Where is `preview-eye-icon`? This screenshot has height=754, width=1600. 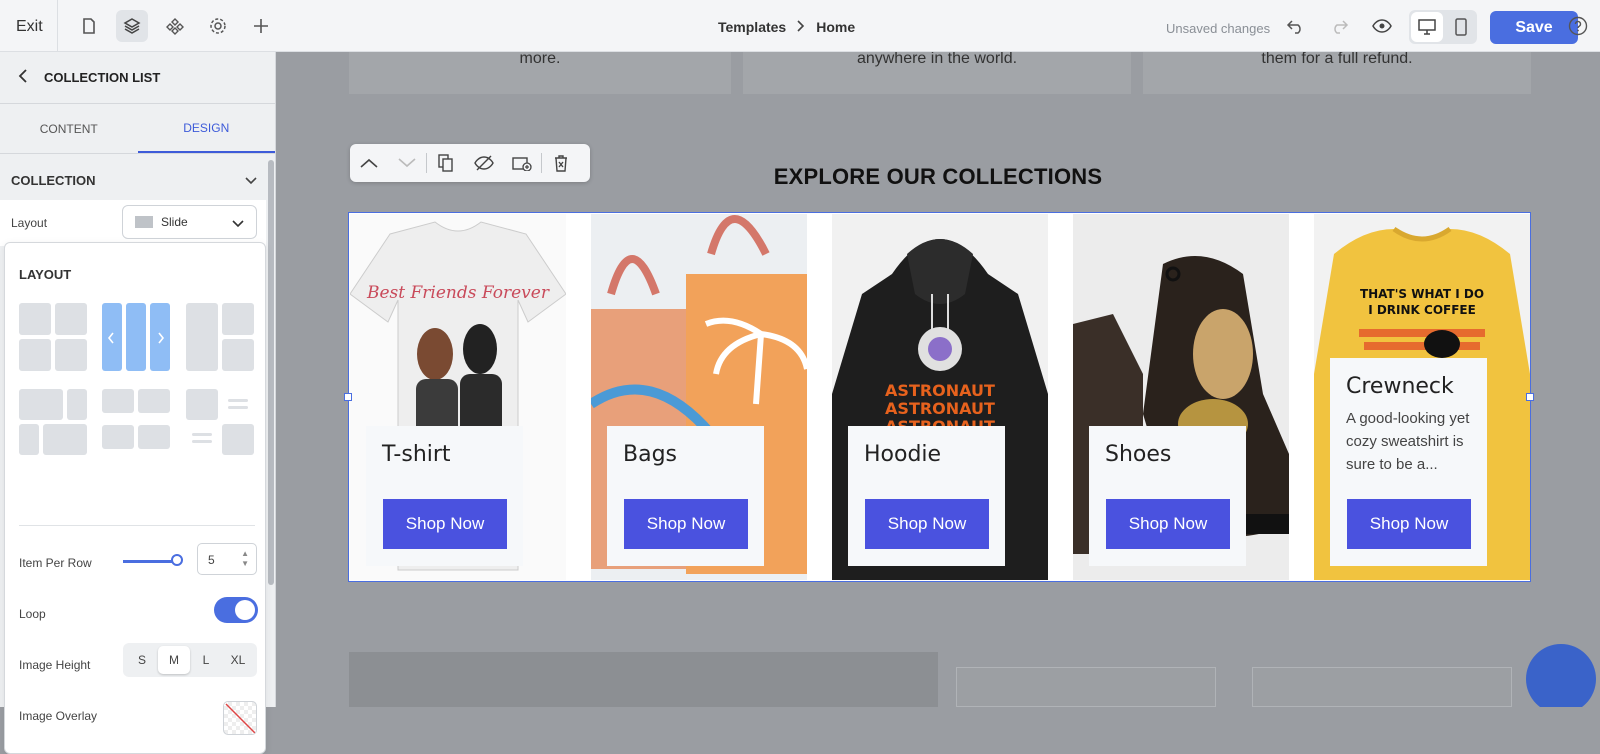 preview-eye-icon is located at coordinates (1382, 26).